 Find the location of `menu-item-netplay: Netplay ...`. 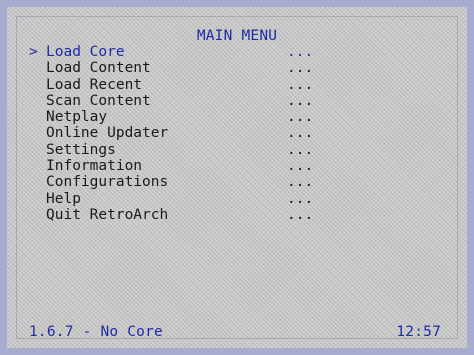

menu-item-netplay: Netplay ... is located at coordinates (179, 117).